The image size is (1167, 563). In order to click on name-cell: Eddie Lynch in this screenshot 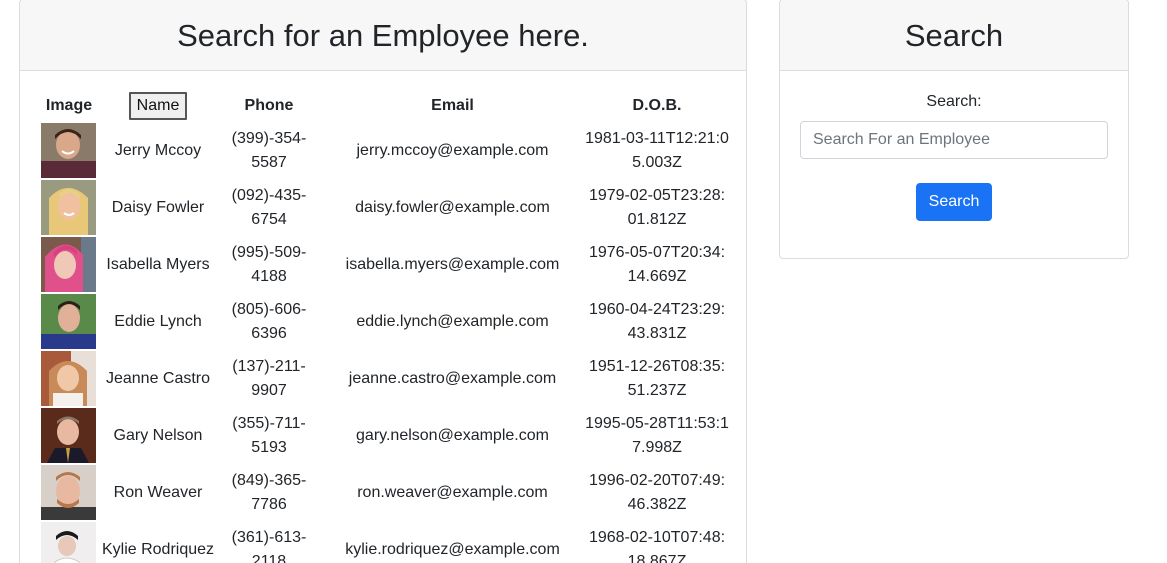, I will do `click(158, 321)`.